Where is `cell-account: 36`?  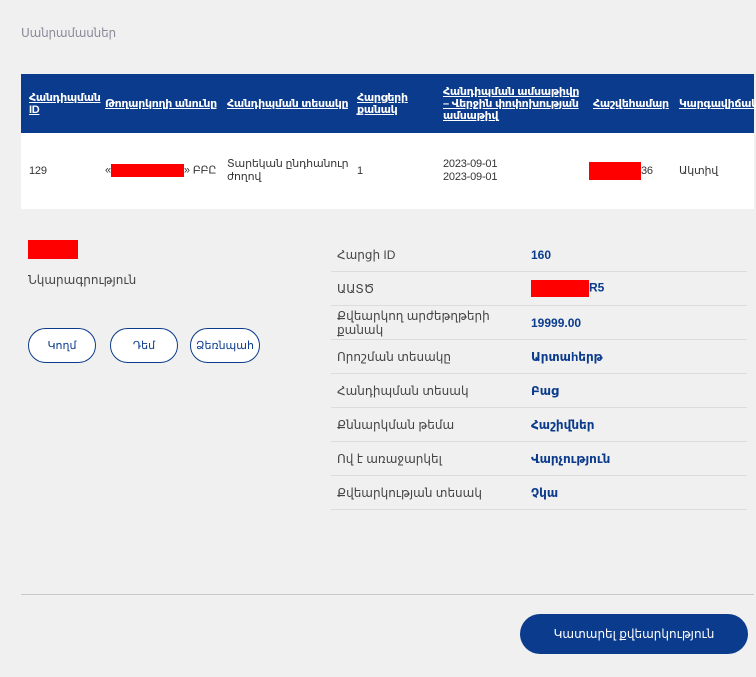
cell-account: 36 is located at coordinates (628, 171).